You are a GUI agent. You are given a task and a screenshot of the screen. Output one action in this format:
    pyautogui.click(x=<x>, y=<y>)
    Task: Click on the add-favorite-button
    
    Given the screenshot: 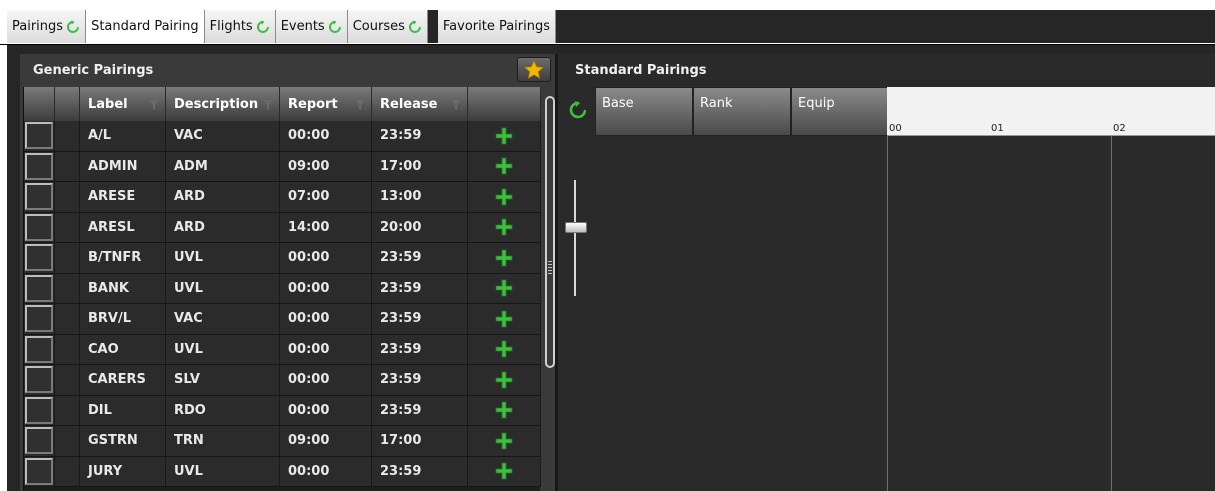 What is the action you would take?
    pyautogui.click(x=534, y=69)
    